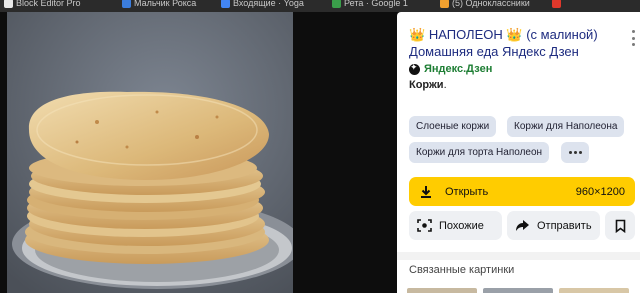 Image resolution: width=640 pixels, height=293 pixels. I want to click on bookmark-item: Рета · Google 1, so click(370, 5).